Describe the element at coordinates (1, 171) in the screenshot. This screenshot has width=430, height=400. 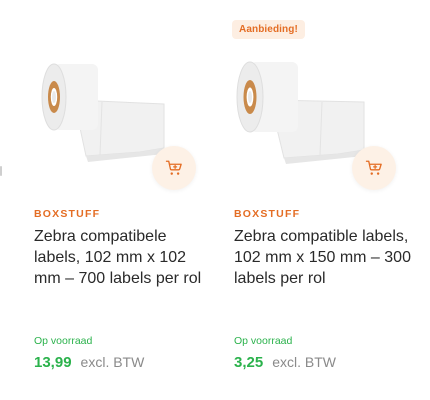
I see `carousel-edge-indicator` at that location.